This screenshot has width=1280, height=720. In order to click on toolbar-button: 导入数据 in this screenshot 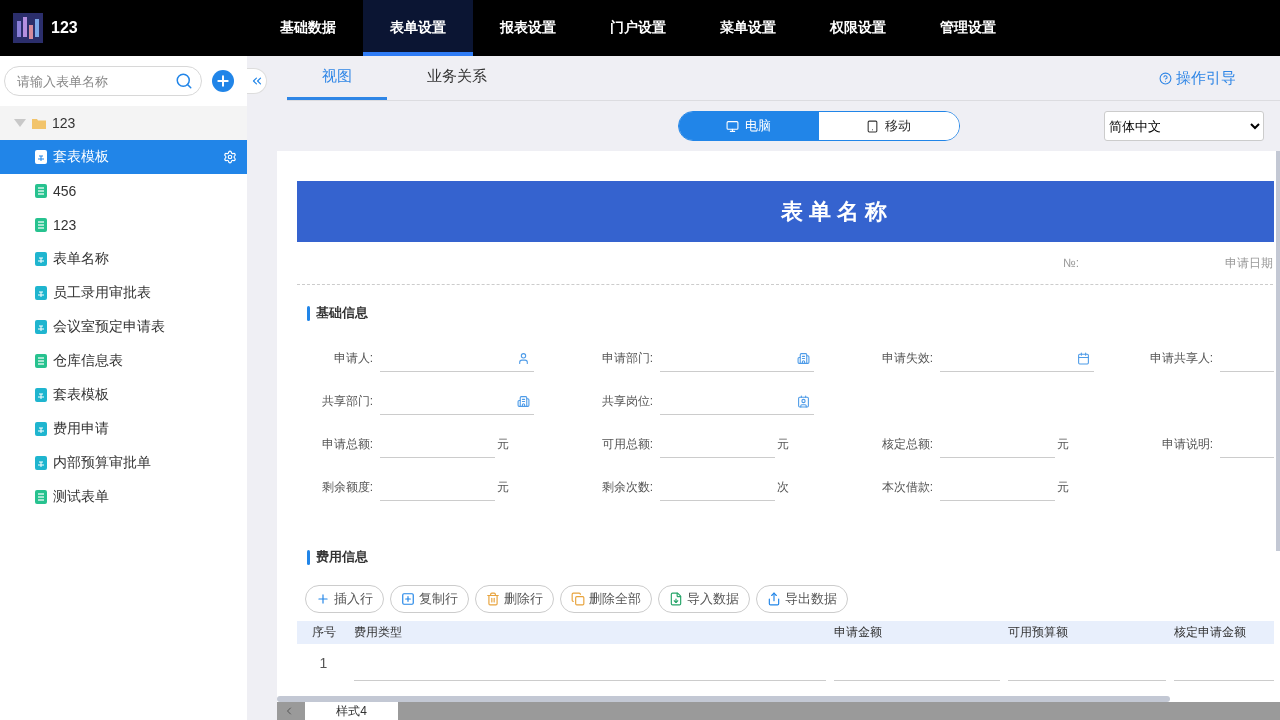, I will do `click(704, 599)`.